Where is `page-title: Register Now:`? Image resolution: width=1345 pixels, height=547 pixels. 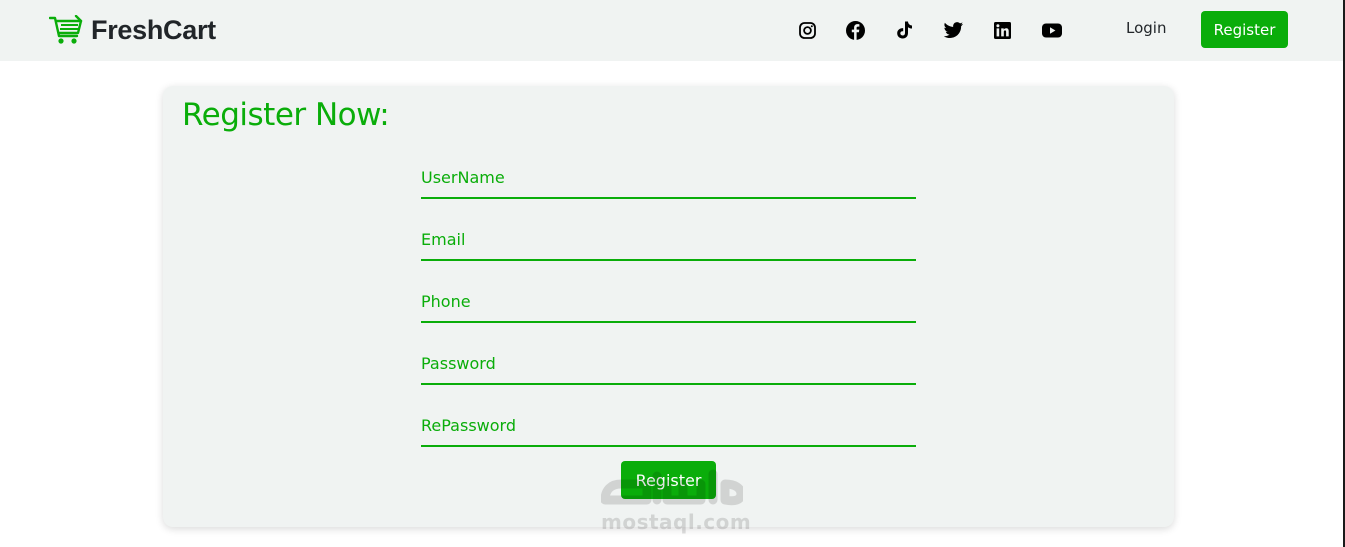 page-title: Register Now: is located at coordinates (286, 115).